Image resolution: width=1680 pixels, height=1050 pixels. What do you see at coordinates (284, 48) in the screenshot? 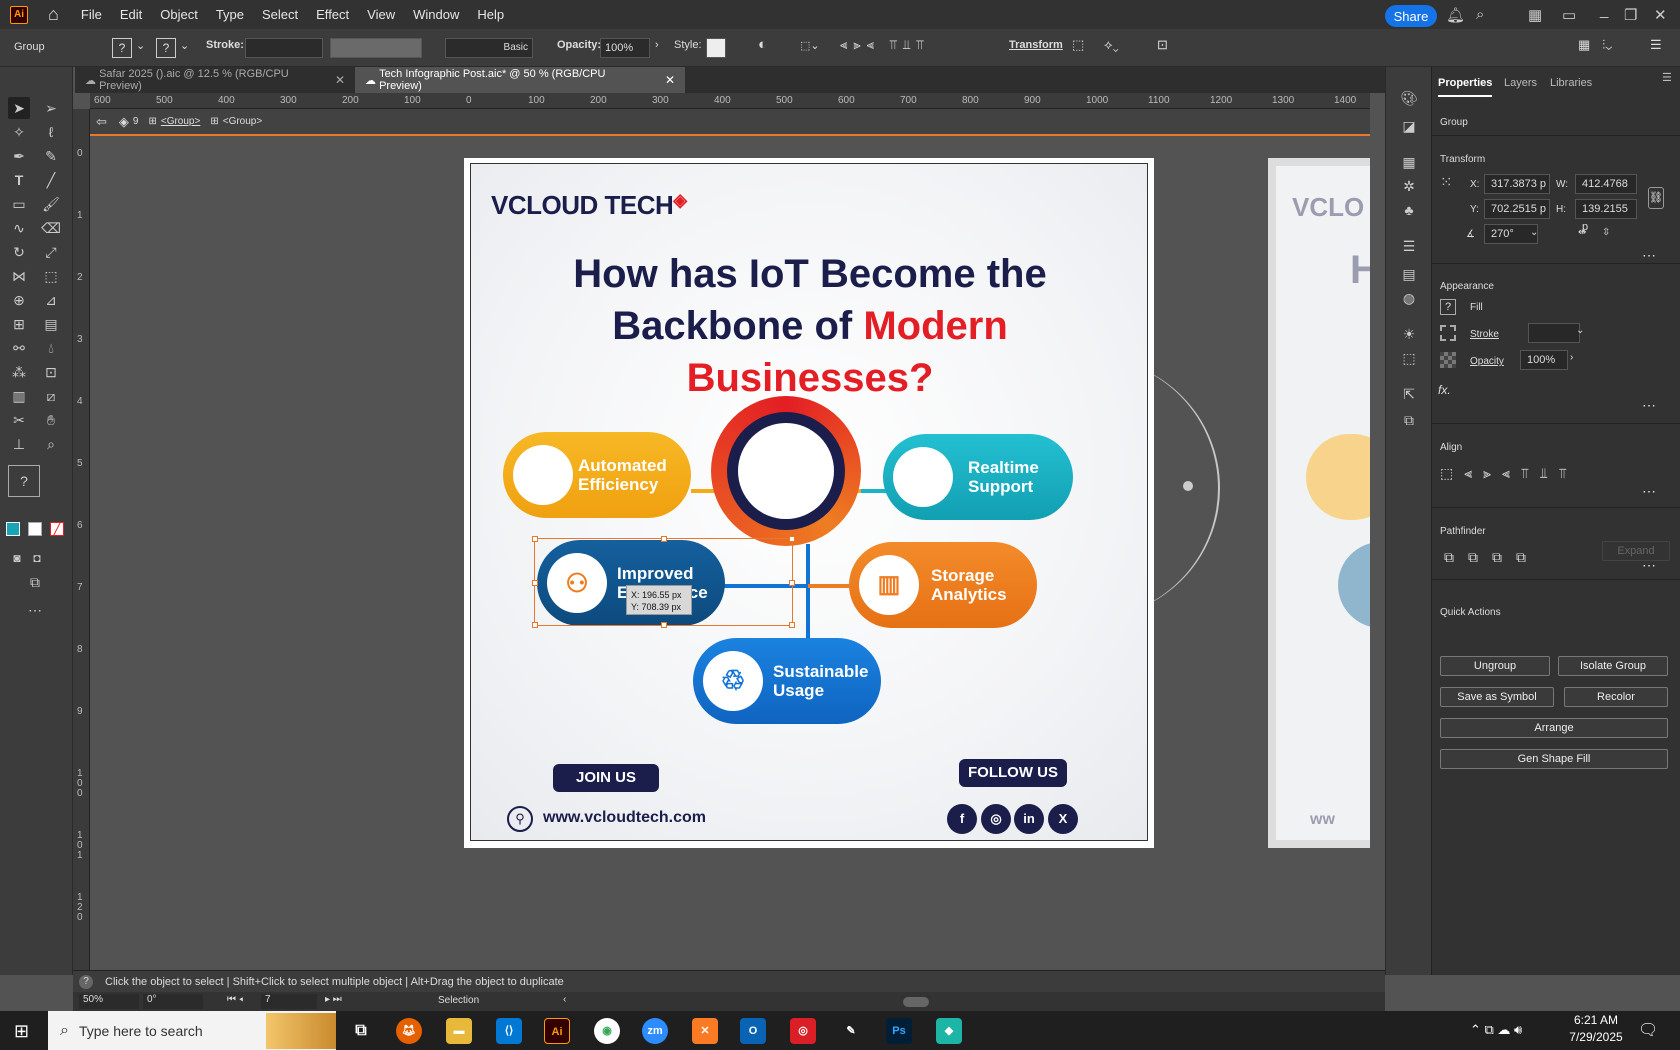
I see `stroke-weight-input` at bounding box center [284, 48].